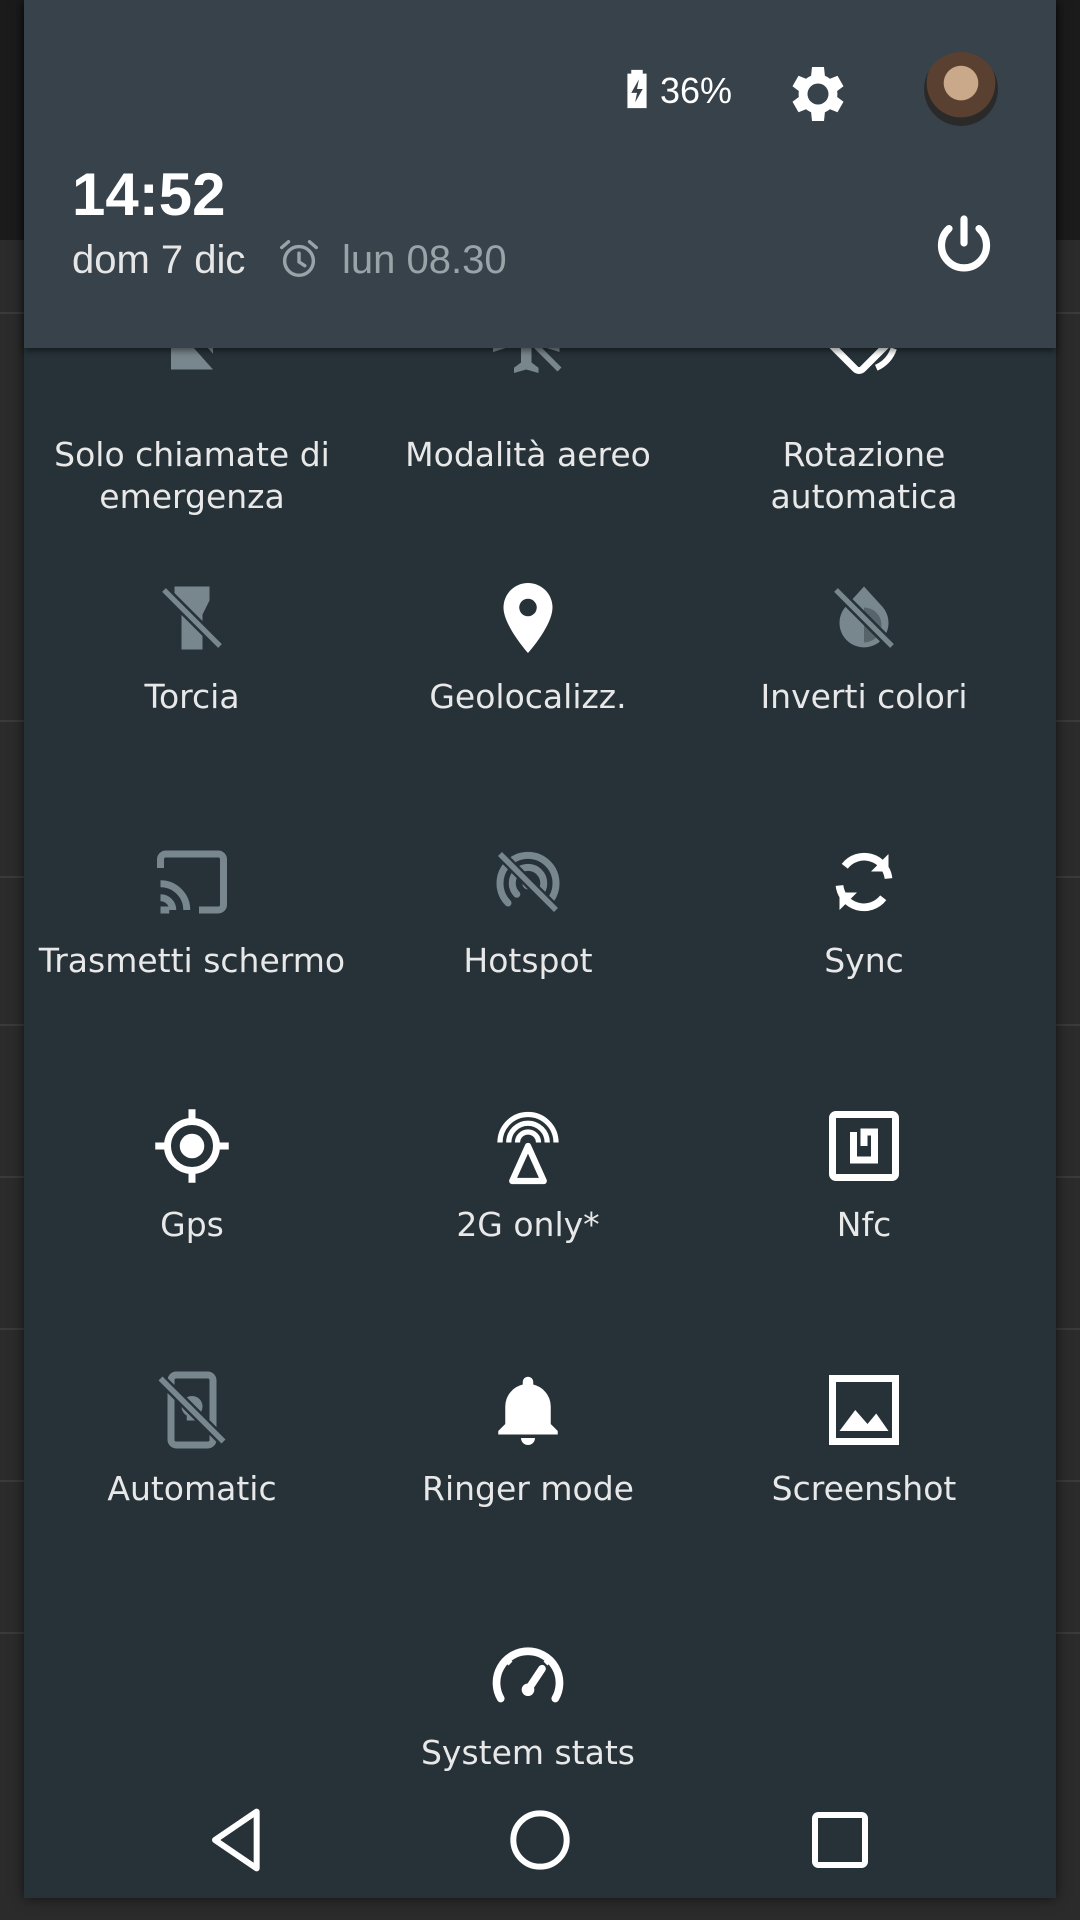 This screenshot has width=1080, height=1920. Describe the element at coordinates (818, 94) in the screenshot. I see `settings-gear-icon` at that location.